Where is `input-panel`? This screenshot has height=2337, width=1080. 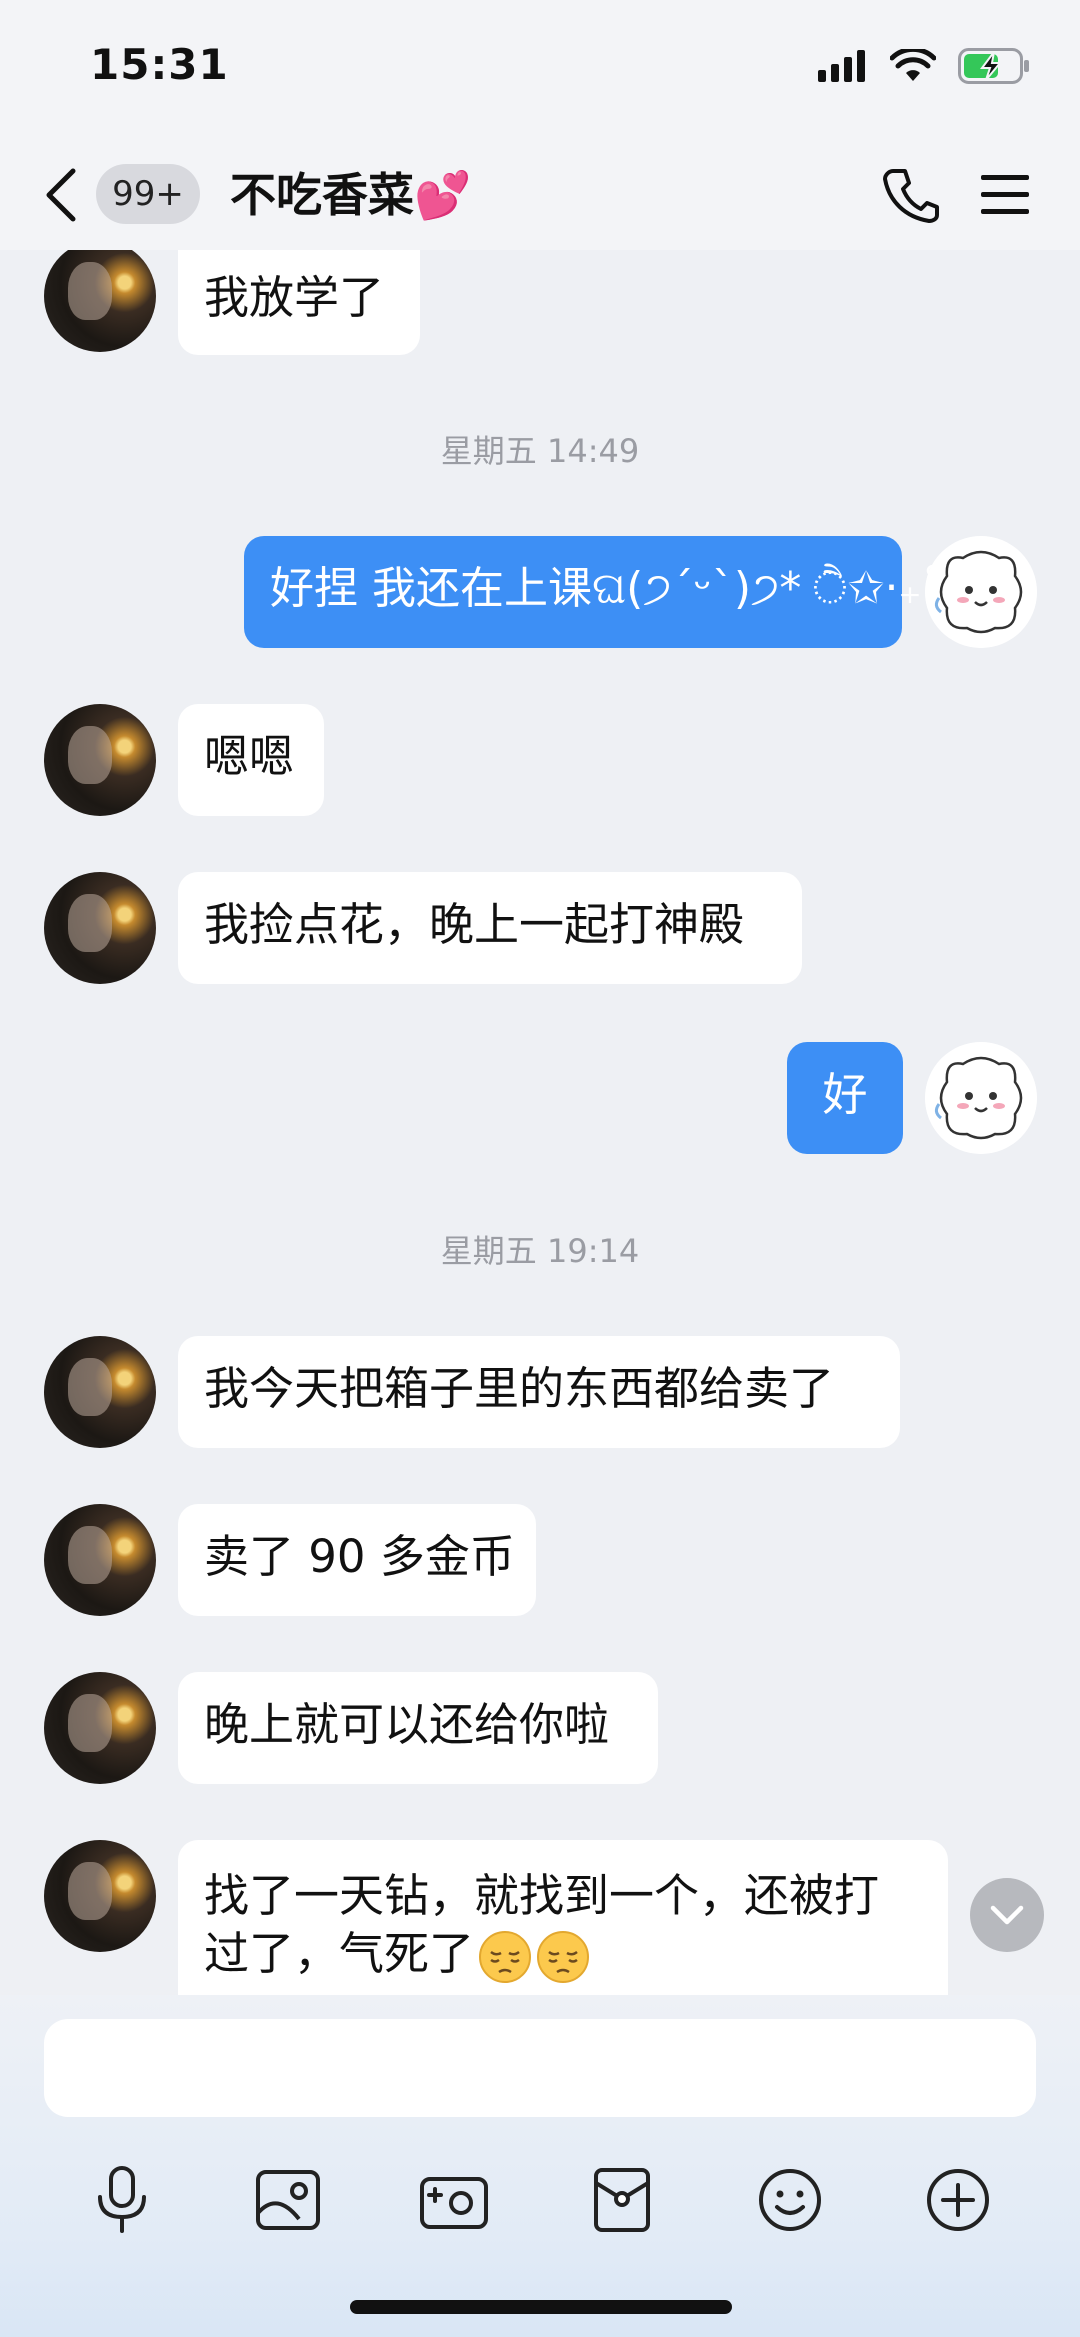
input-panel is located at coordinates (540, 2166).